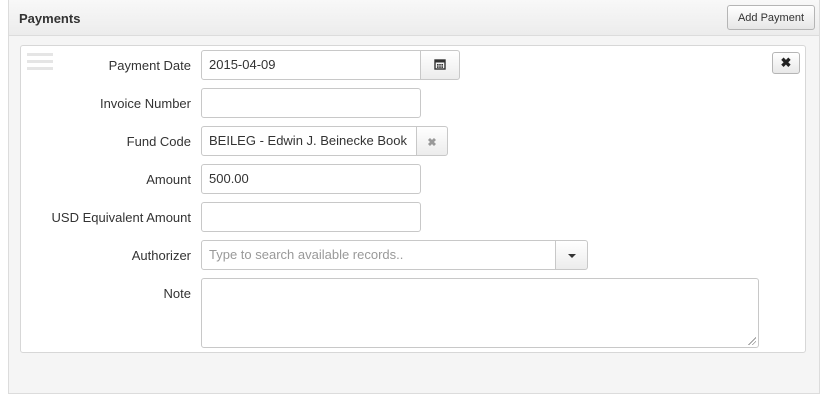 This screenshot has width=821, height=402. What do you see at coordinates (149, 65) in the screenshot?
I see `payment-date-label: Payment Date` at bounding box center [149, 65].